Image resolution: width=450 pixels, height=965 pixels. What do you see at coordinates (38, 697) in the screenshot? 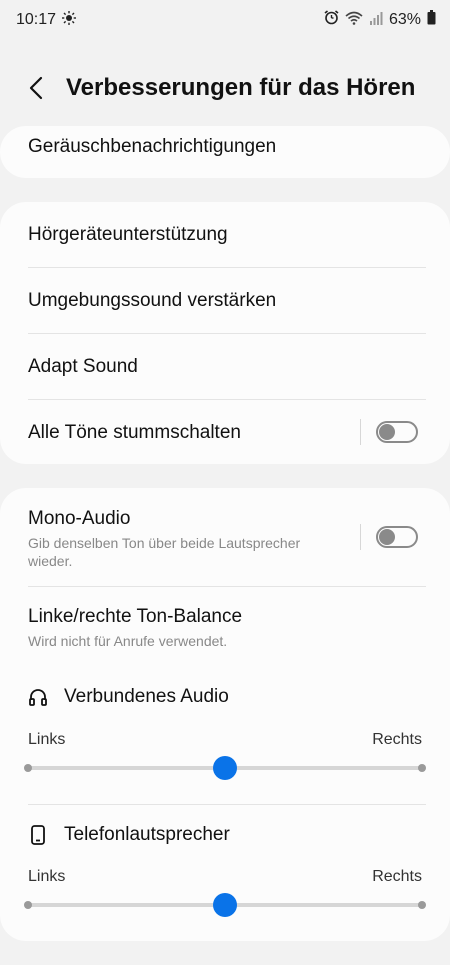
I see `headphones-icon` at bounding box center [38, 697].